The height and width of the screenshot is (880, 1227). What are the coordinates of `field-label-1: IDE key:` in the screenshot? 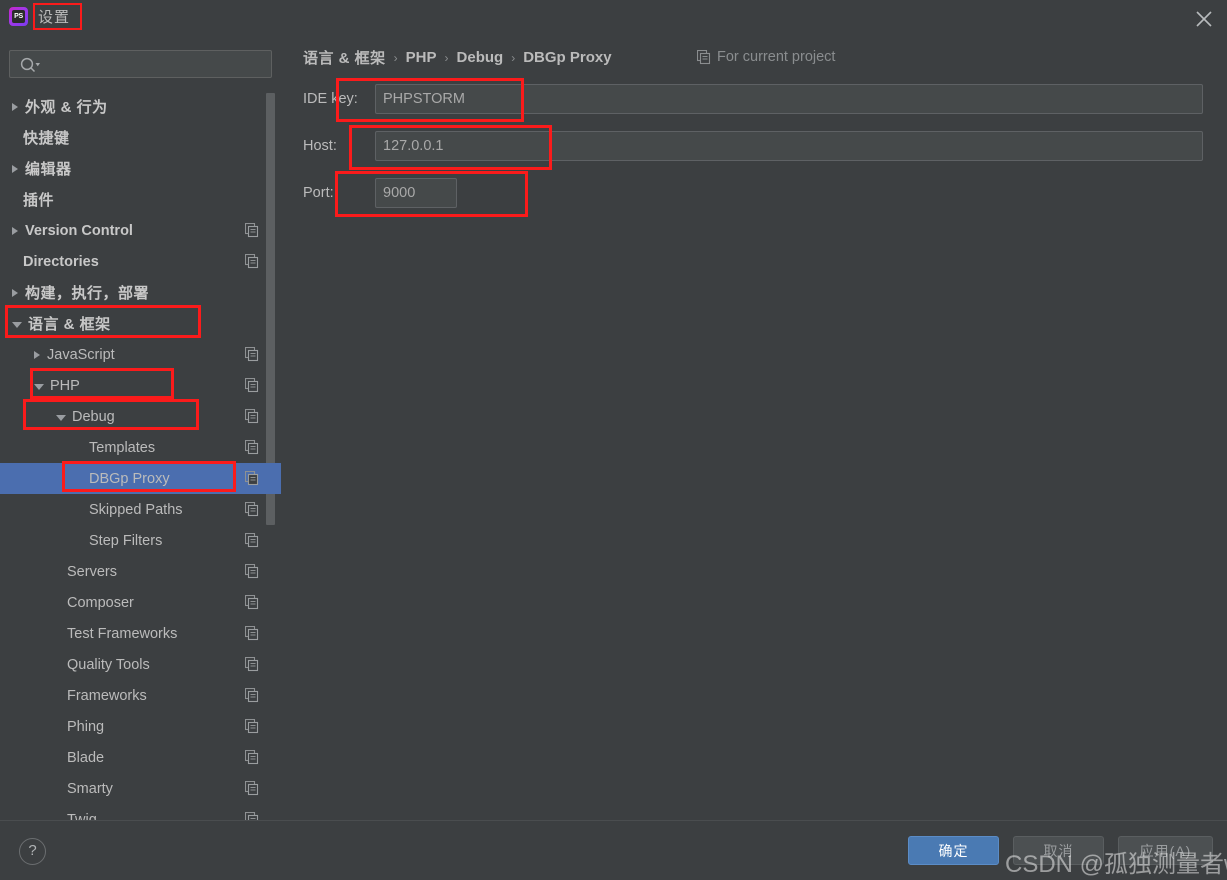 It's located at (330, 99).